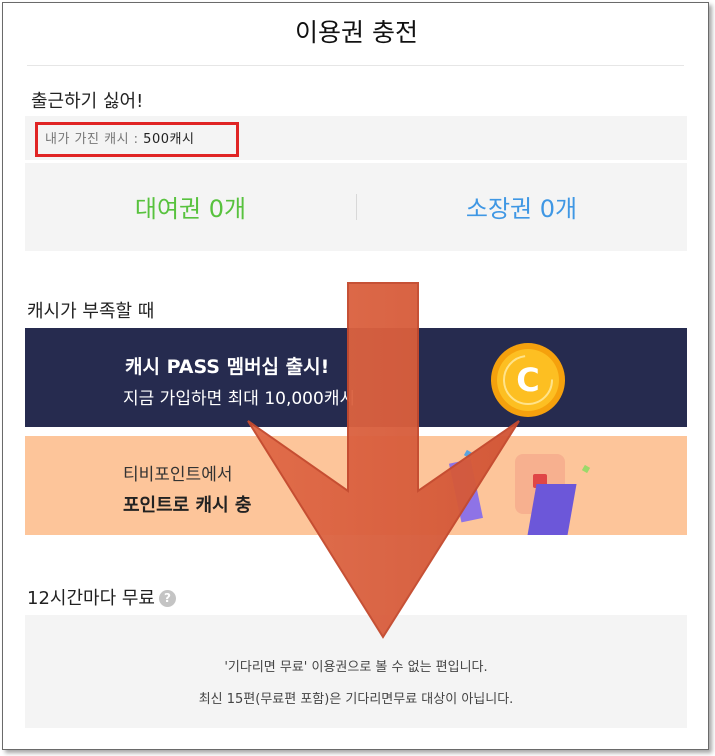  Describe the element at coordinates (178, 475) in the screenshot. I see `point-banner-line1: 티비포인트에서` at that location.